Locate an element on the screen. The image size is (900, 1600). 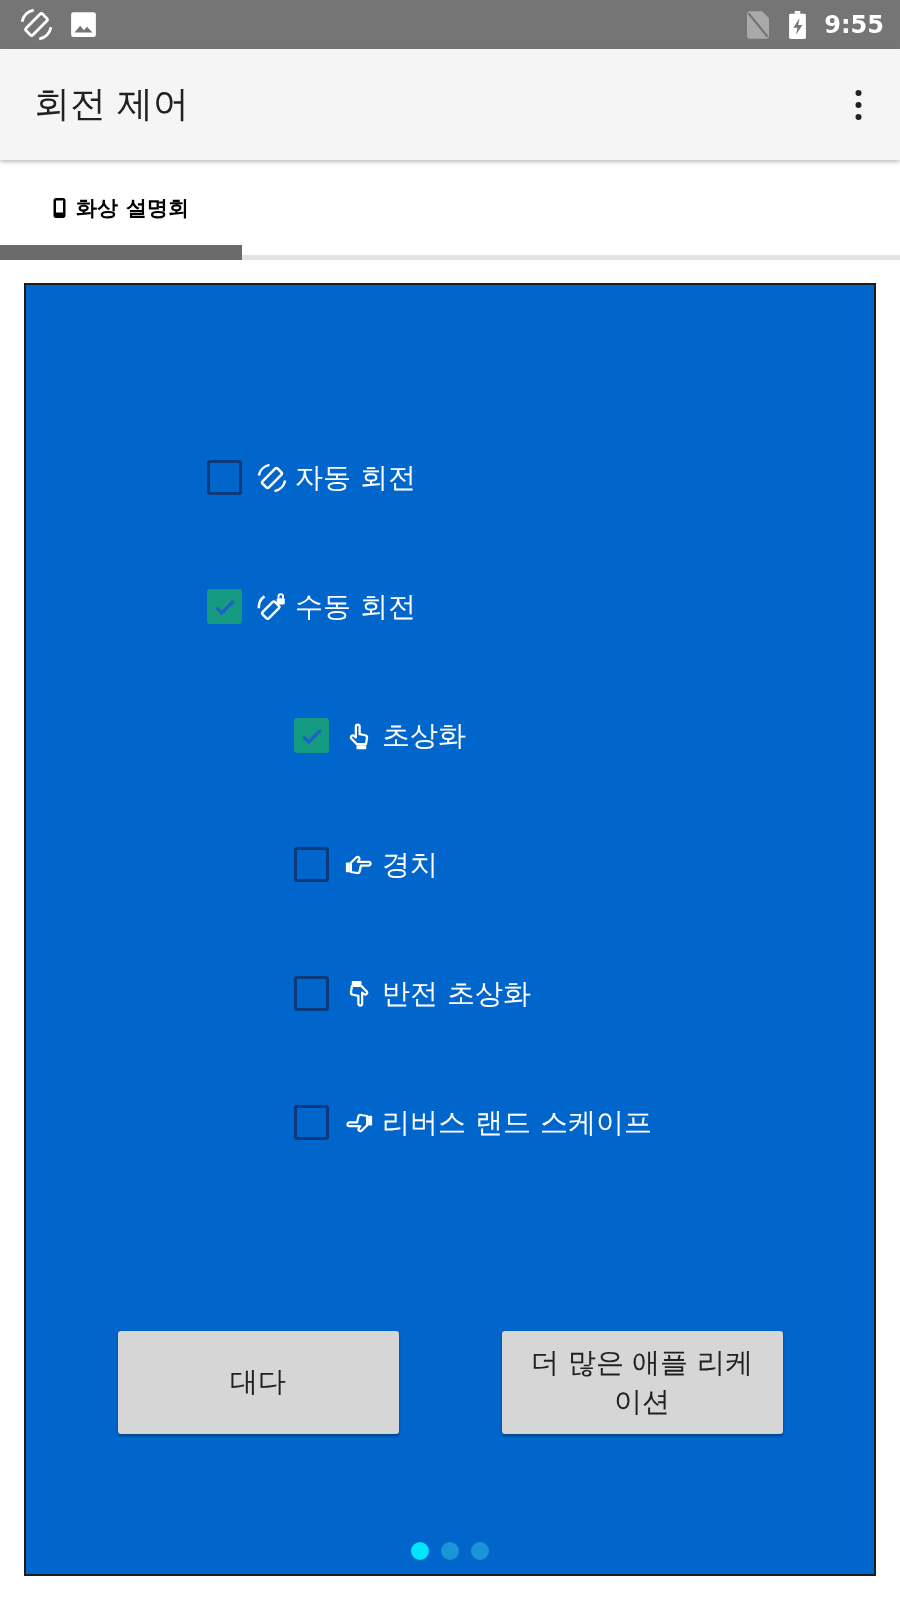
battery-charging-icon is located at coordinates (798, 24).